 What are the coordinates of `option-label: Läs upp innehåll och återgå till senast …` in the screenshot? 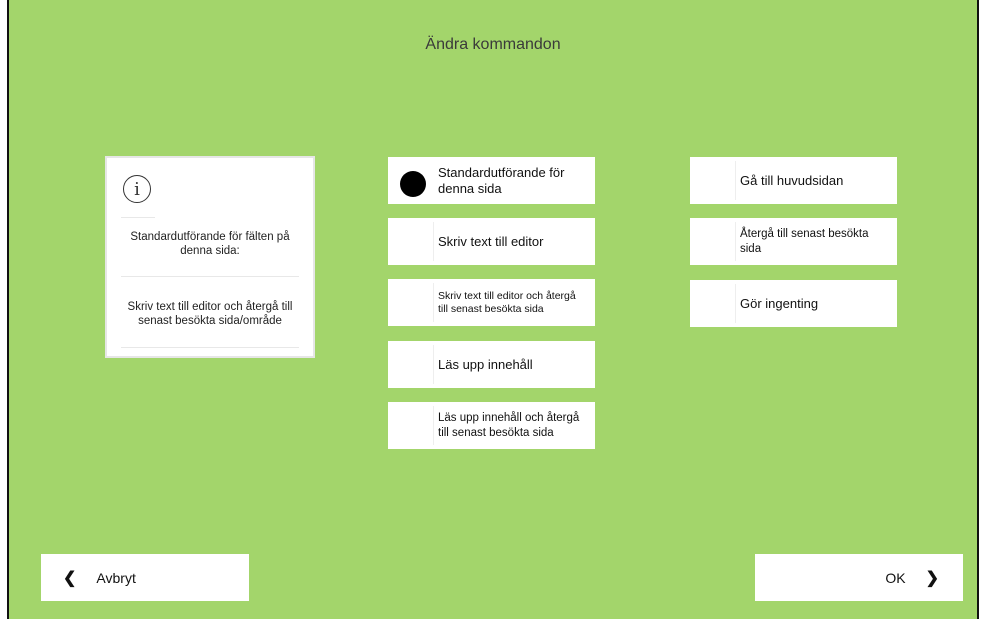 It's located at (509, 425).